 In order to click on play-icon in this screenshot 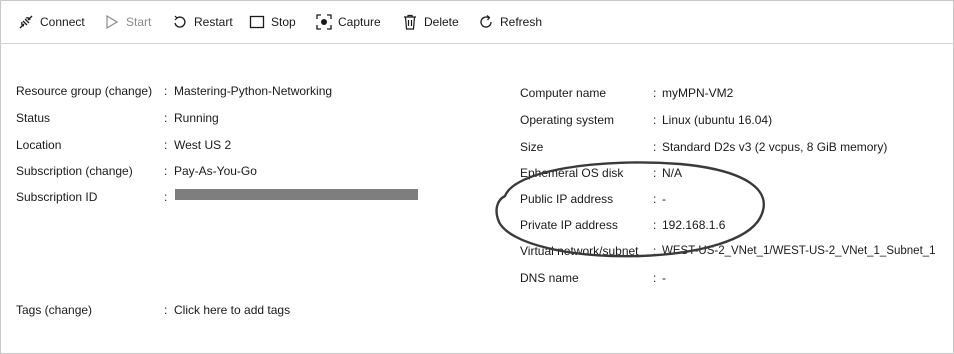, I will do `click(112, 22)`.